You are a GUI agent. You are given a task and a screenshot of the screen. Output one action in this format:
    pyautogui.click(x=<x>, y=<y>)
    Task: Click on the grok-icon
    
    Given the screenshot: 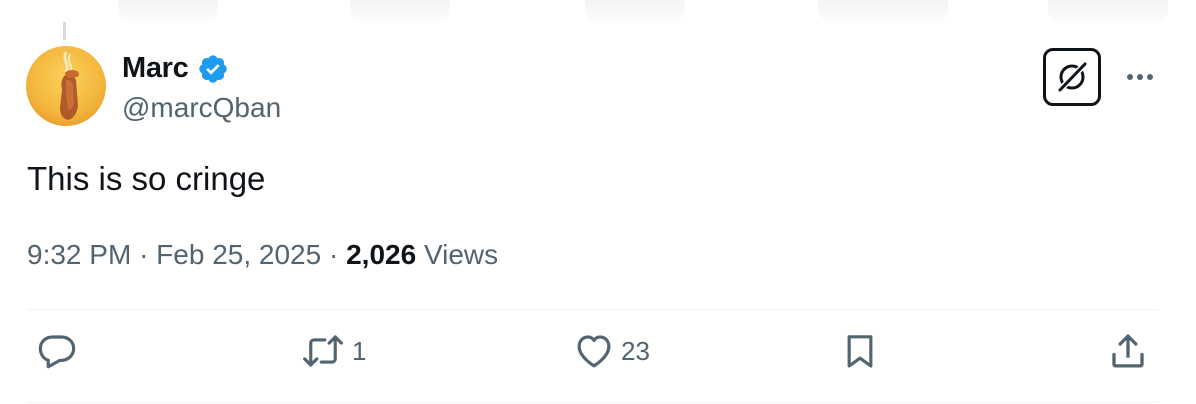 What is the action you would take?
    pyautogui.click(x=1072, y=77)
    